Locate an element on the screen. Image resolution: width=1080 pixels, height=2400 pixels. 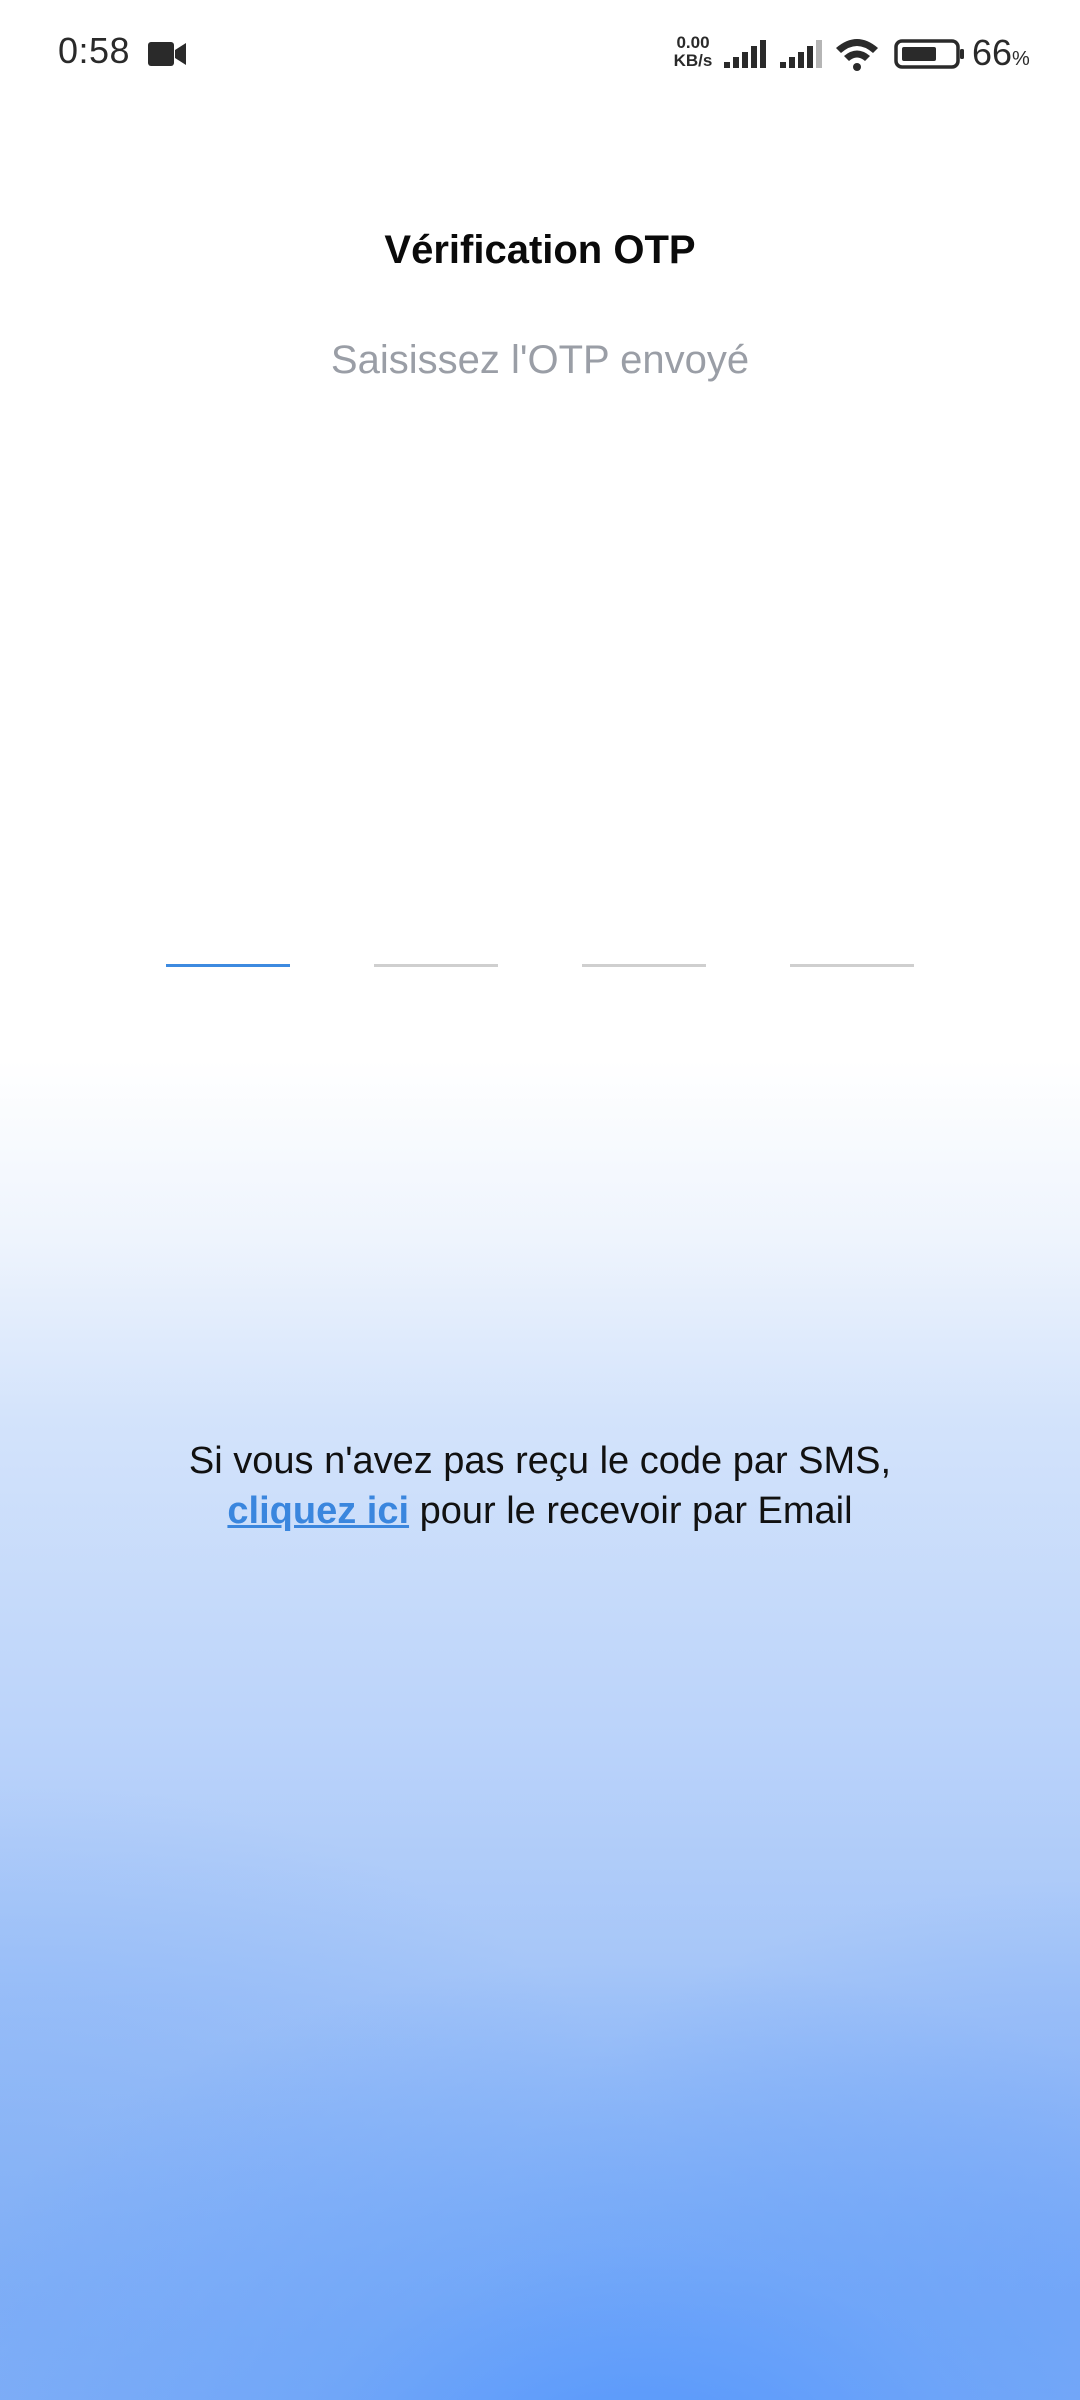
page-title: Vérification OTP is located at coordinates (540, 250).